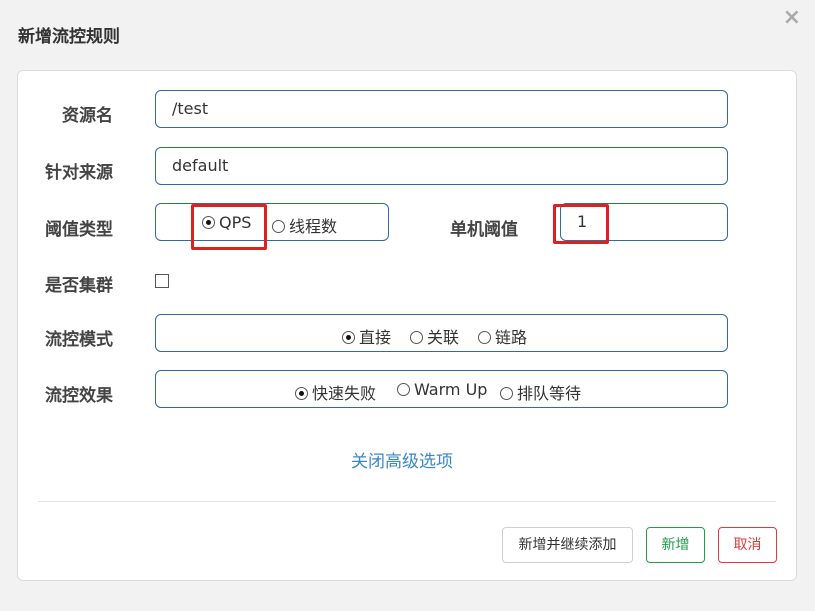  Describe the element at coordinates (441, 166) in the screenshot. I see `source-input: default` at that location.